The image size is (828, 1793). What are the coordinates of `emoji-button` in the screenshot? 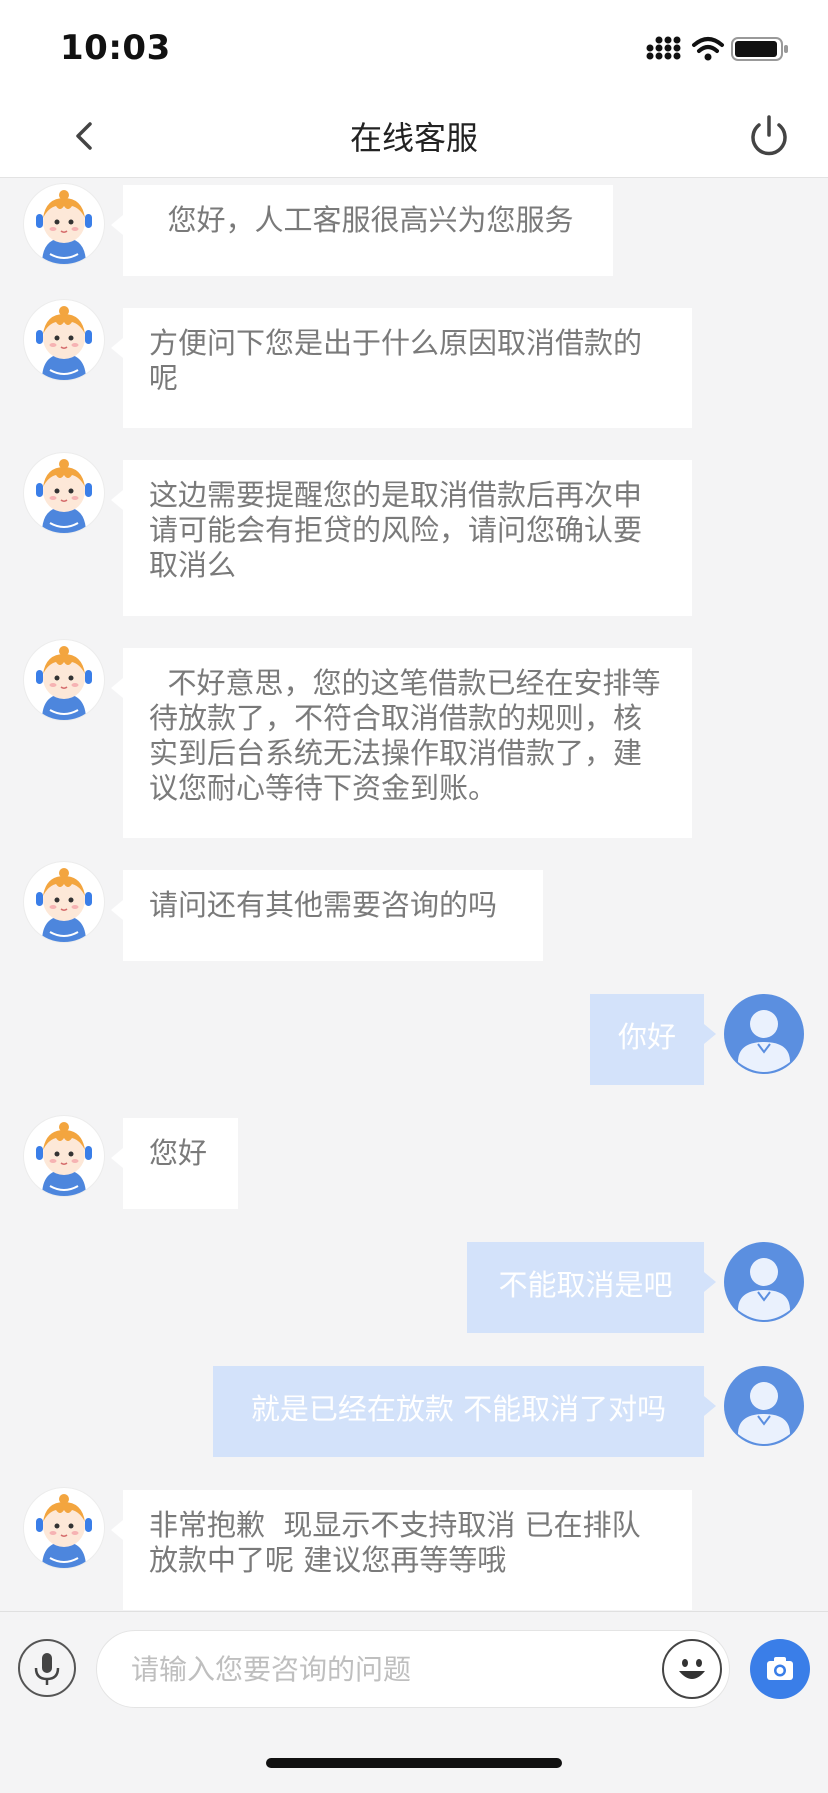 It's located at (692, 1669).